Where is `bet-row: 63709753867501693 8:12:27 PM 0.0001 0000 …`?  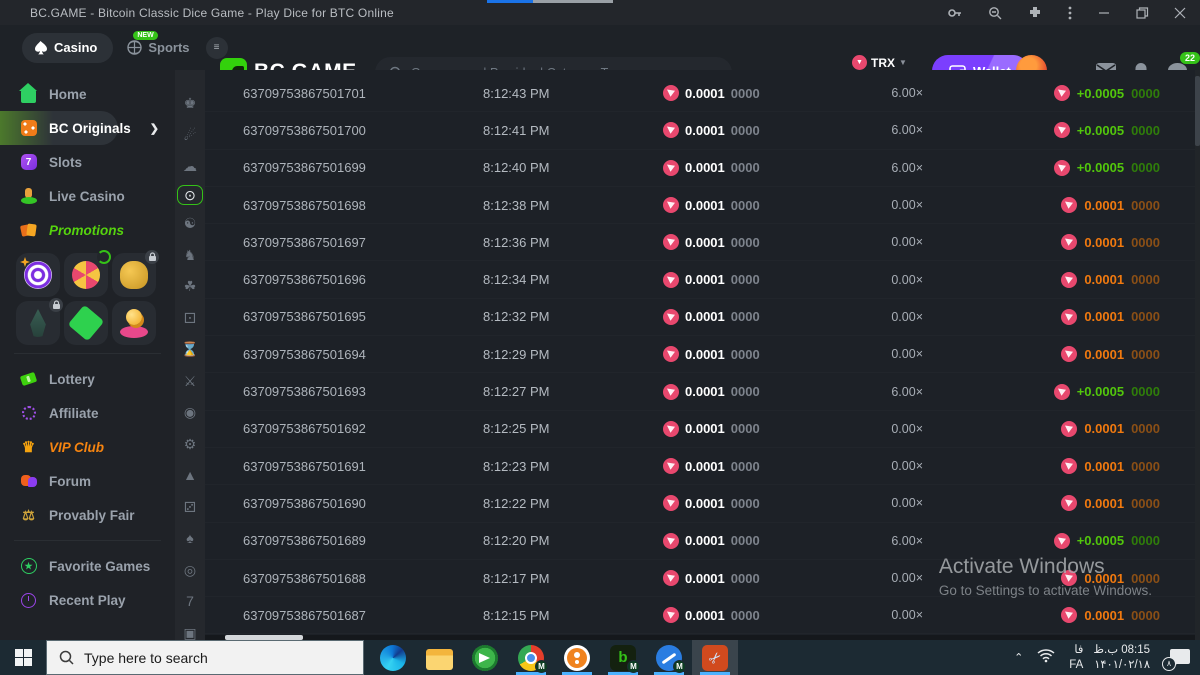 bet-row: 63709753867501693 8:12:27 PM 0.0001 0000 … is located at coordinates (702, 392).